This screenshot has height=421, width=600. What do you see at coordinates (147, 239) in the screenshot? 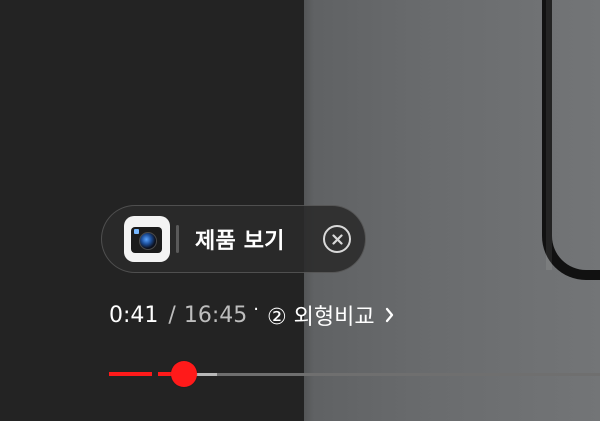
I see `action-camera-icon` at bounding box center [147, 239].